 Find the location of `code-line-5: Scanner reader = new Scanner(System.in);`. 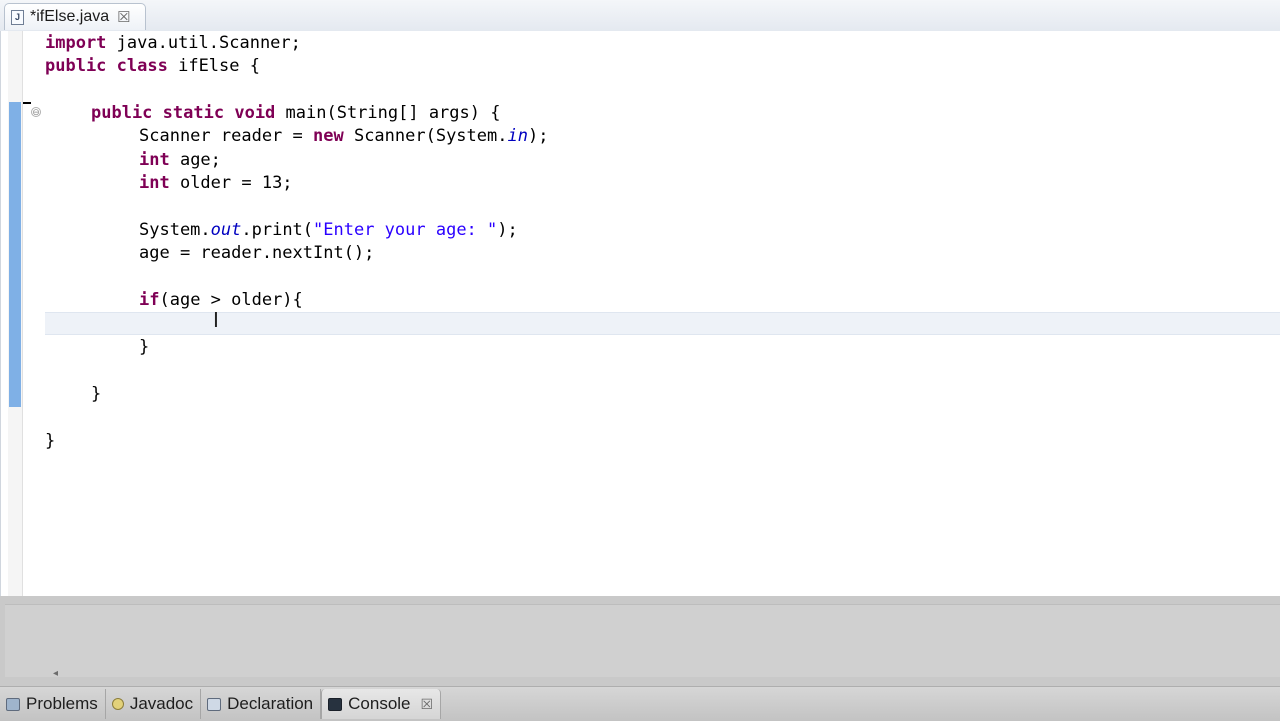

code-line-5: Scanner reader = new Scanner(System.in); is located at coordinates (343, 136).